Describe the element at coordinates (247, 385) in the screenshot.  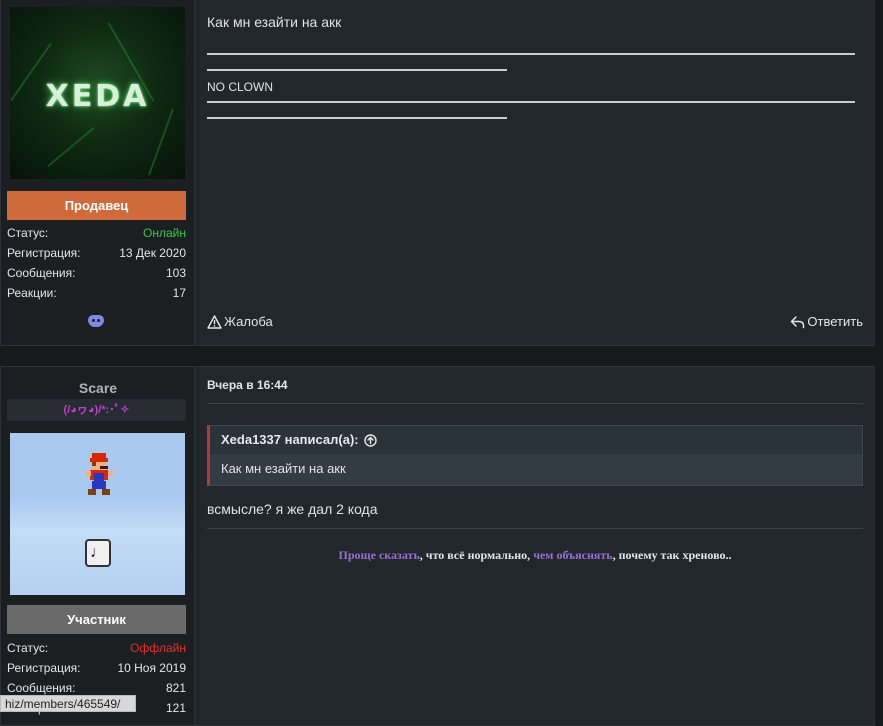
I see `post-date: Вчера в 16:44` at that location.